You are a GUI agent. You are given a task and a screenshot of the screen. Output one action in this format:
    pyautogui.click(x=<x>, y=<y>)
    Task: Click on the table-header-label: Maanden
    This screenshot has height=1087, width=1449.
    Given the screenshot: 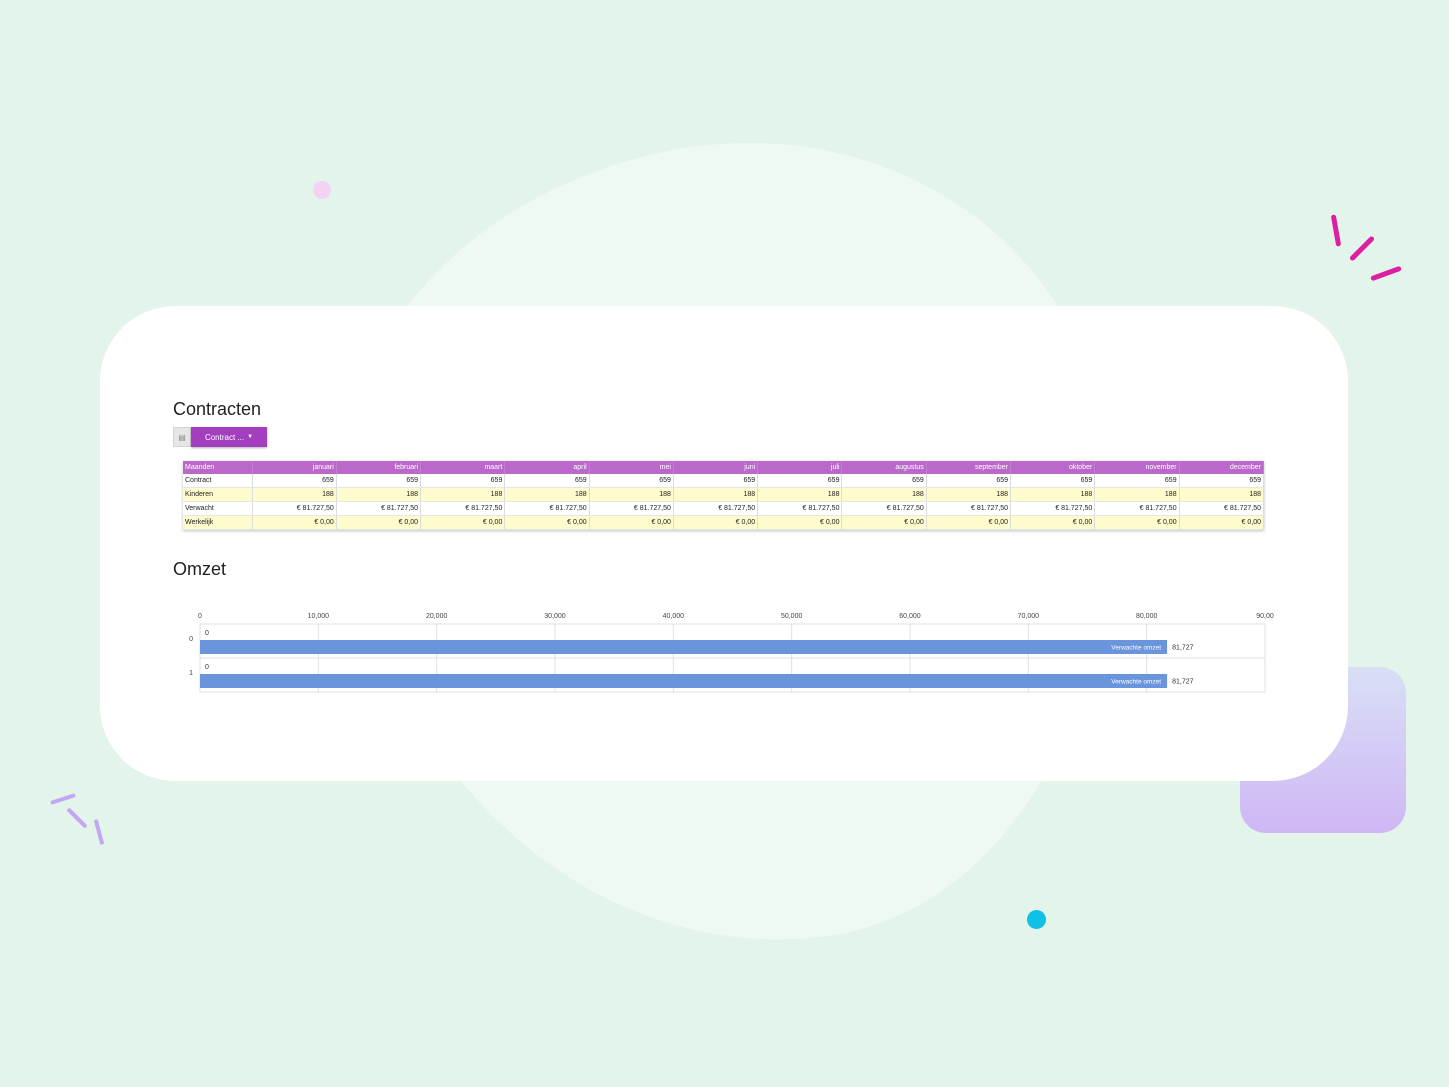 What is the action you would take?
    pyautogui.click(x=218, y=467)
    